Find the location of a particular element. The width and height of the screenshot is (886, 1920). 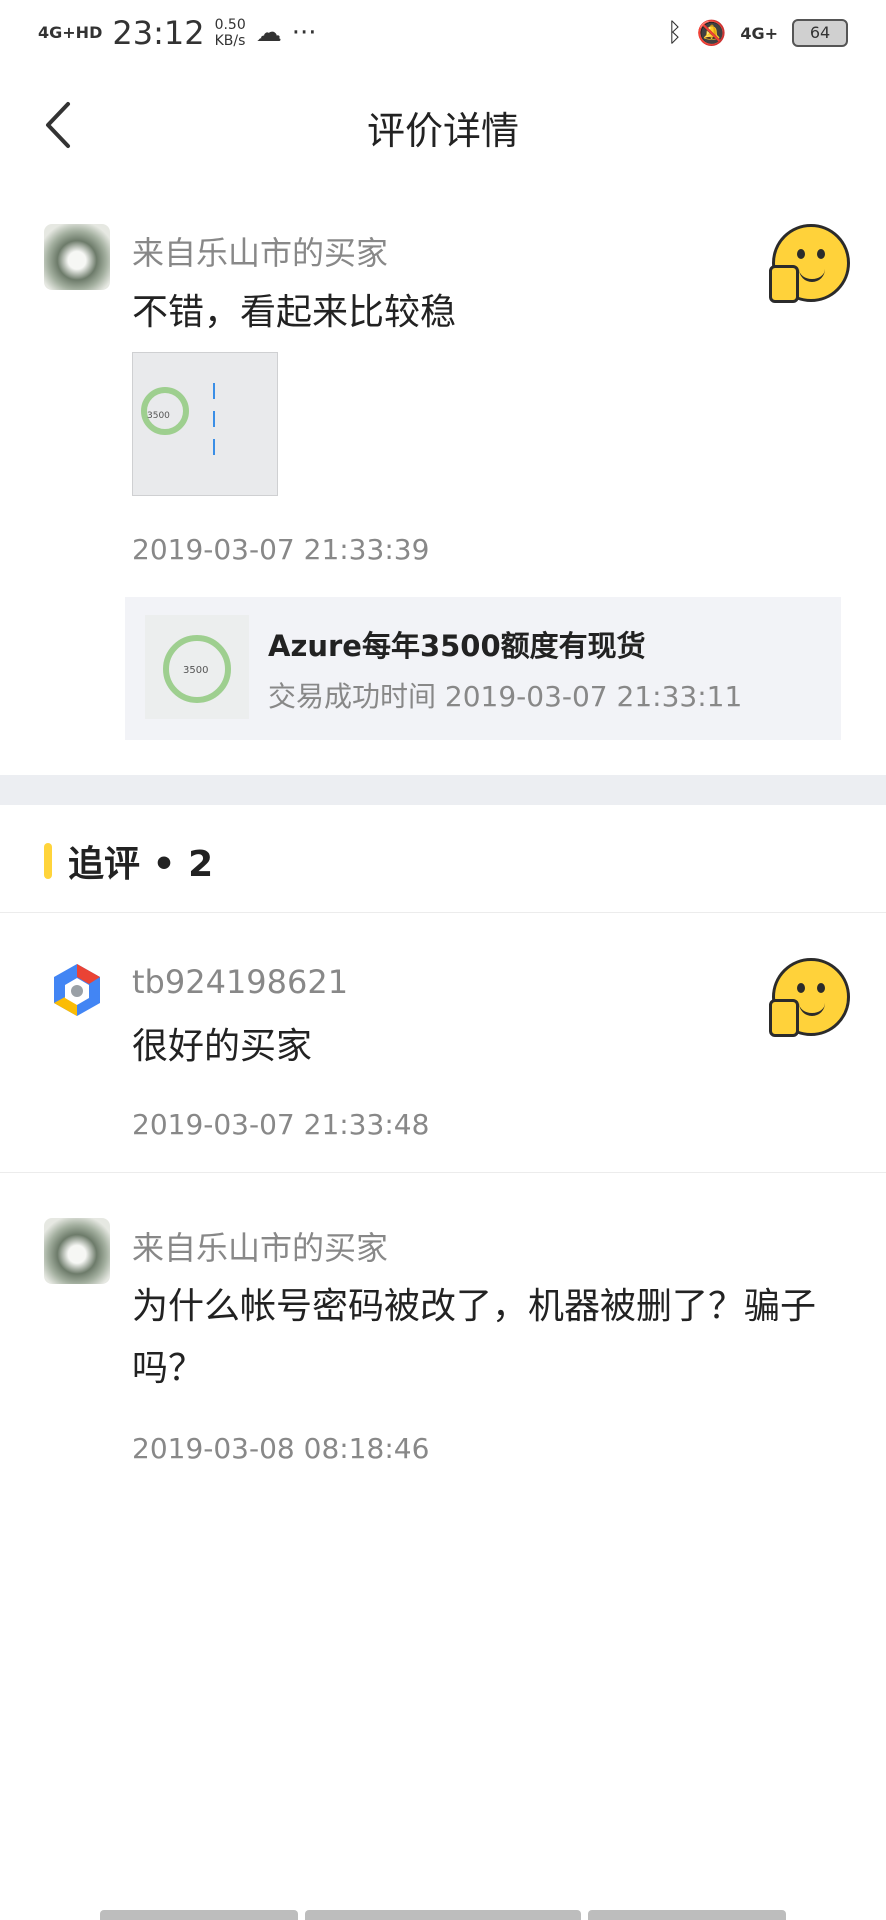

followup-header: 追评 • 2 is located at coordinates (128, 861).